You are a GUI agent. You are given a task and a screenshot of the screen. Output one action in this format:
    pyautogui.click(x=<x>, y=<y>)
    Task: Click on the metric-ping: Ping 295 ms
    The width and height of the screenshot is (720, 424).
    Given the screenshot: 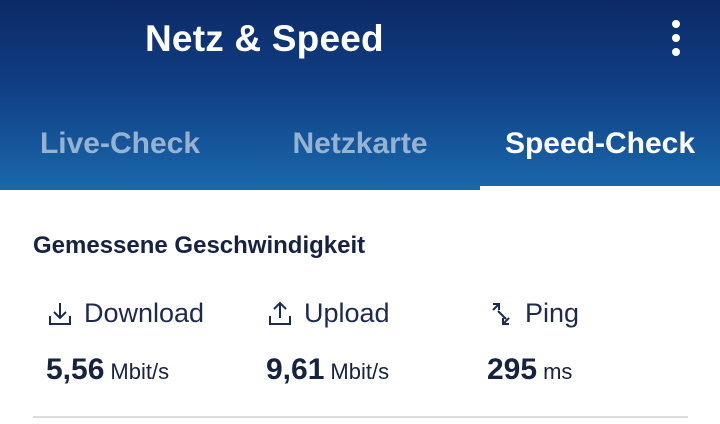 What is the action you would take?
    pyautogui.click(x=533, y=342)
    